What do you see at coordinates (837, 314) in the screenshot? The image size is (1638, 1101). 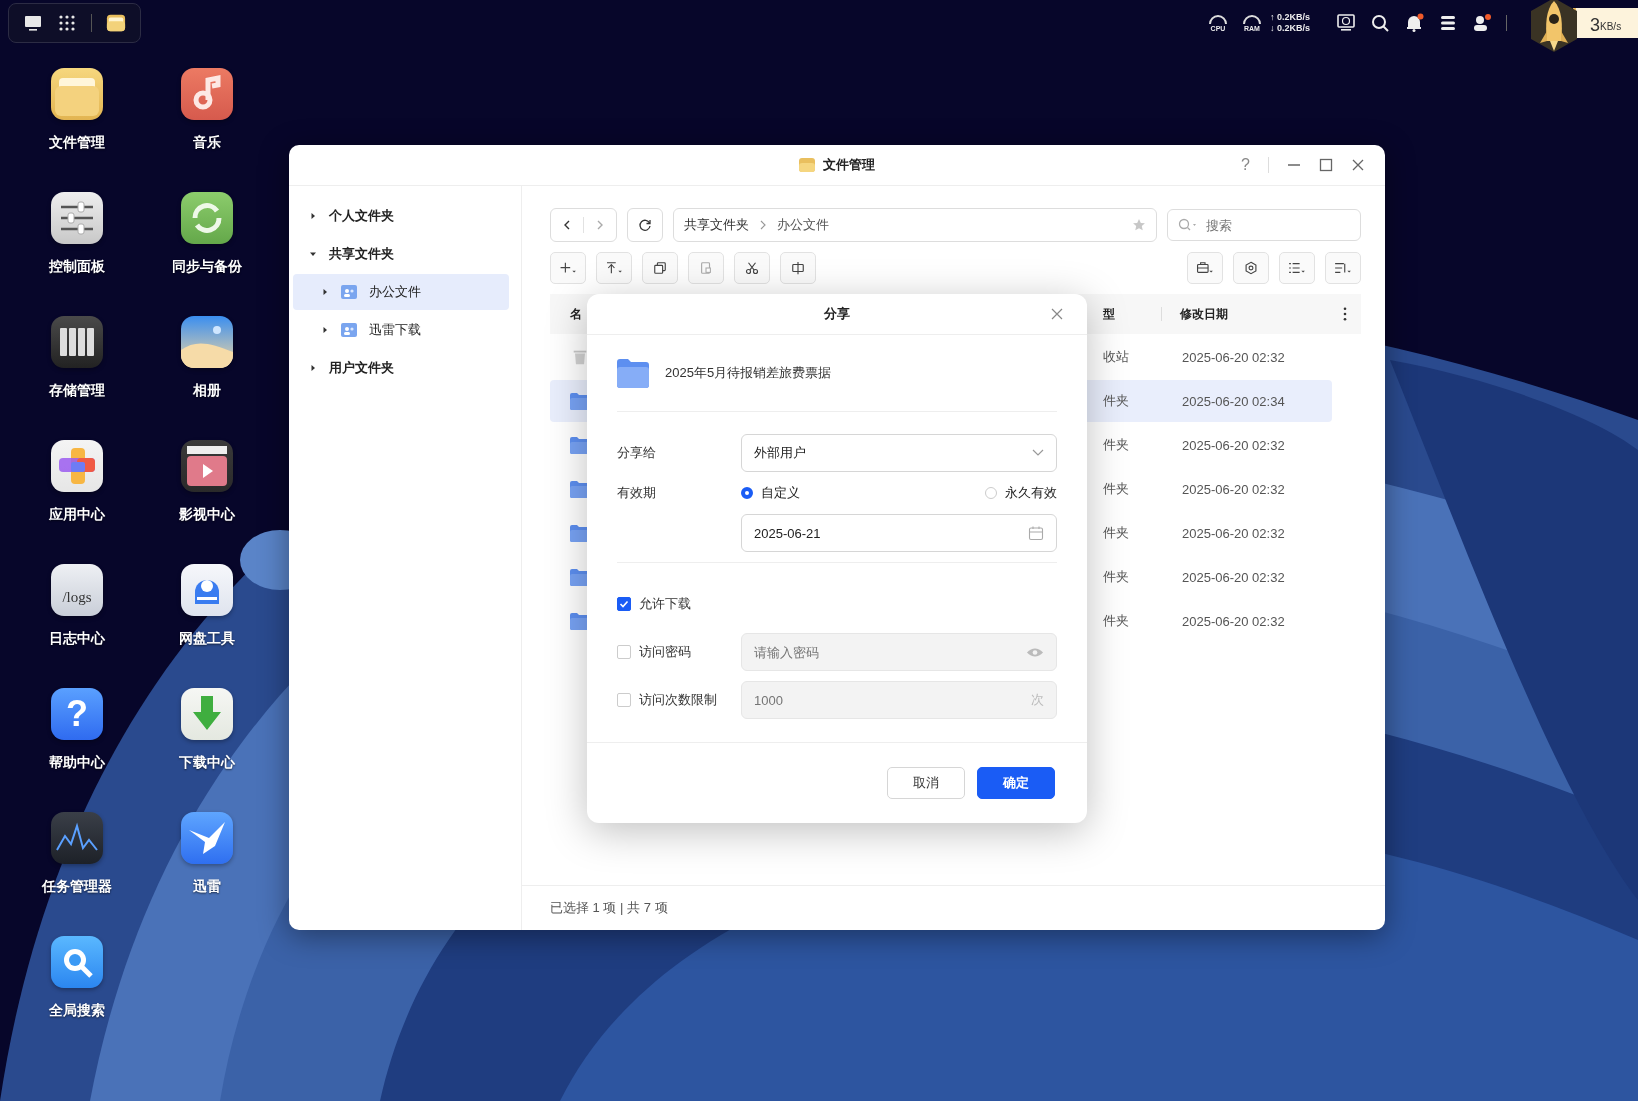 I see `dialog-title: 分享` at bounding box center [837, 314].